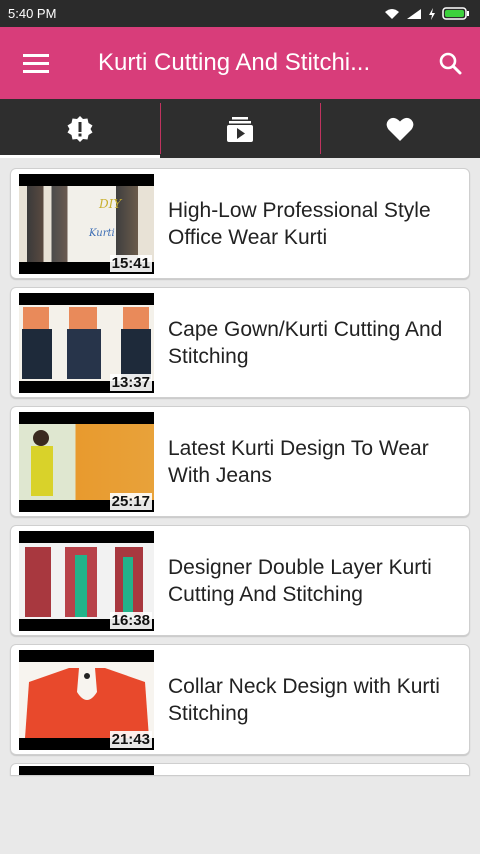 This screenshot has width=480, height=854. Describe the element at coordinates (455, 13) in the screenshot. I see `battery-icon` at that location.